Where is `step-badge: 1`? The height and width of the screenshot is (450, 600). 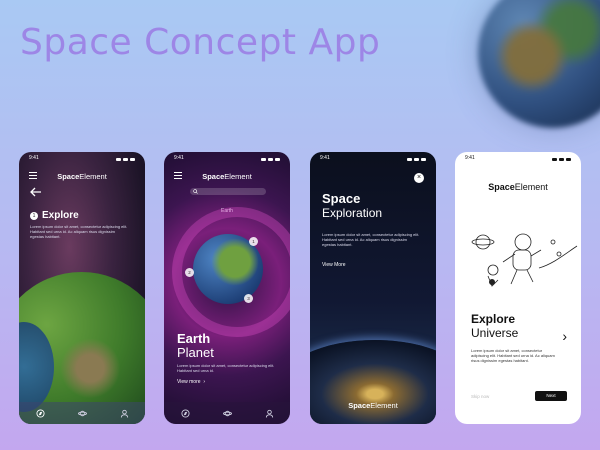 step-badge: 1 is located at coordinates (34, 215).